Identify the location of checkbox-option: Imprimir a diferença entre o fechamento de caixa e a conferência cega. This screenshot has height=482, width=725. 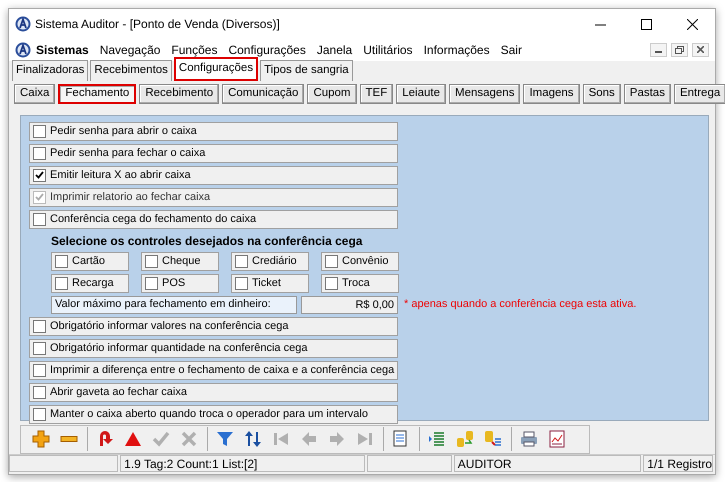
(213, 370).